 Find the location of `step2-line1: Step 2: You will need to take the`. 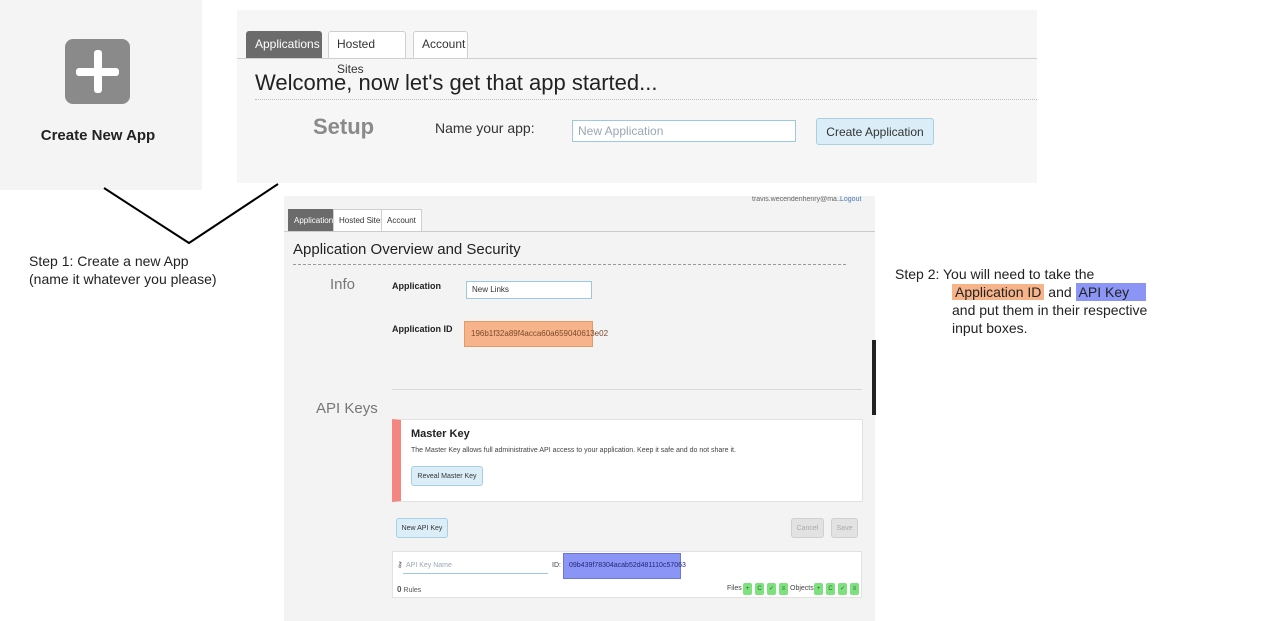

step2-line1: Step 2: You will need to take the is located at coordinates (995, 274).